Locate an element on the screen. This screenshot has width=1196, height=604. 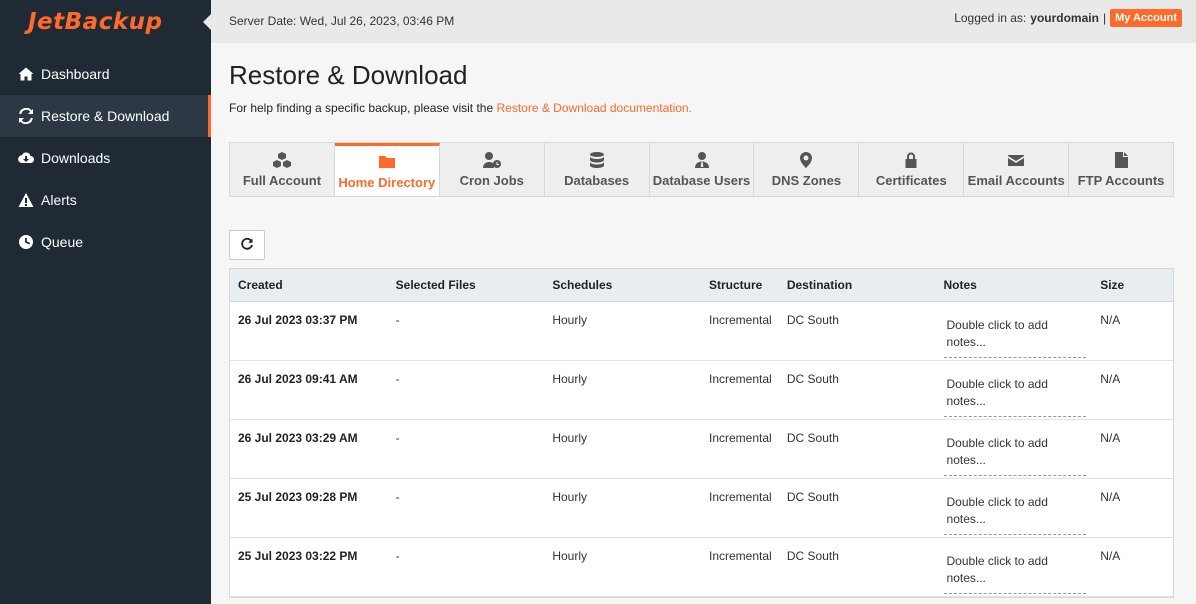
header-schedules: Schedules is located at coordinates (622, 285).